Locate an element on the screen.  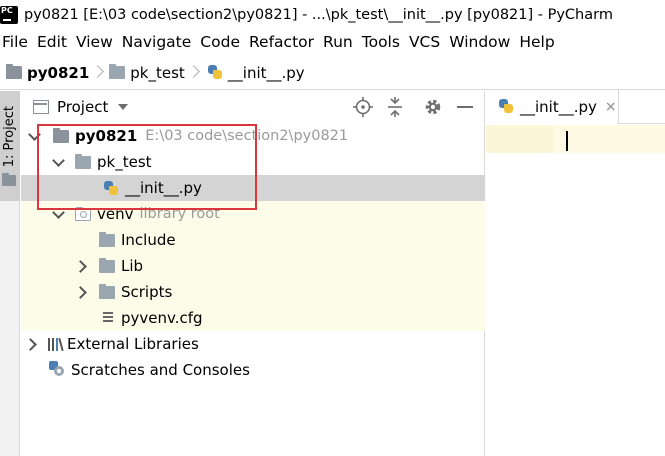
menu-code: Code is located at coordinates (222, 42).